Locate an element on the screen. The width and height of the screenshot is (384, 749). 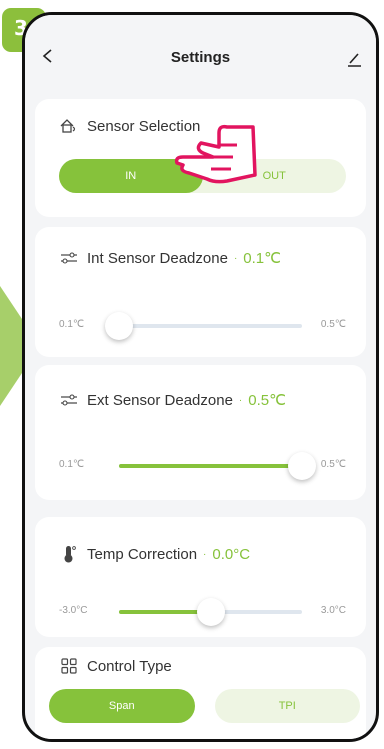
int-deadzone-value: 0.1℃ is located at coordinates (262, 258).